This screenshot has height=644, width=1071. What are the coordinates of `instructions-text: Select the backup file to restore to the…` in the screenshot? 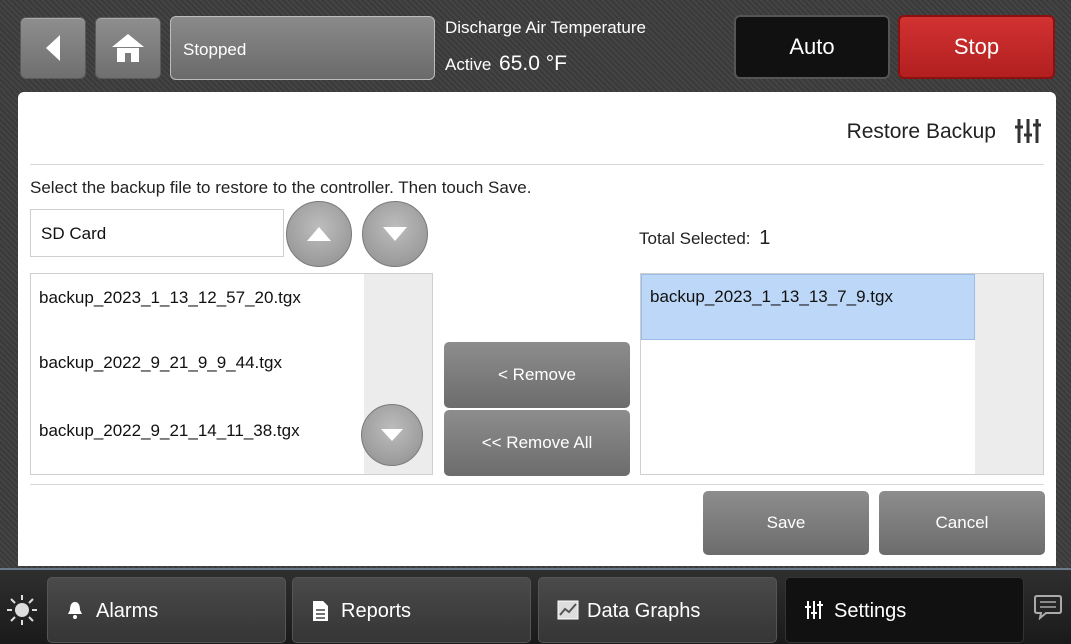 It's located at (281, 187).